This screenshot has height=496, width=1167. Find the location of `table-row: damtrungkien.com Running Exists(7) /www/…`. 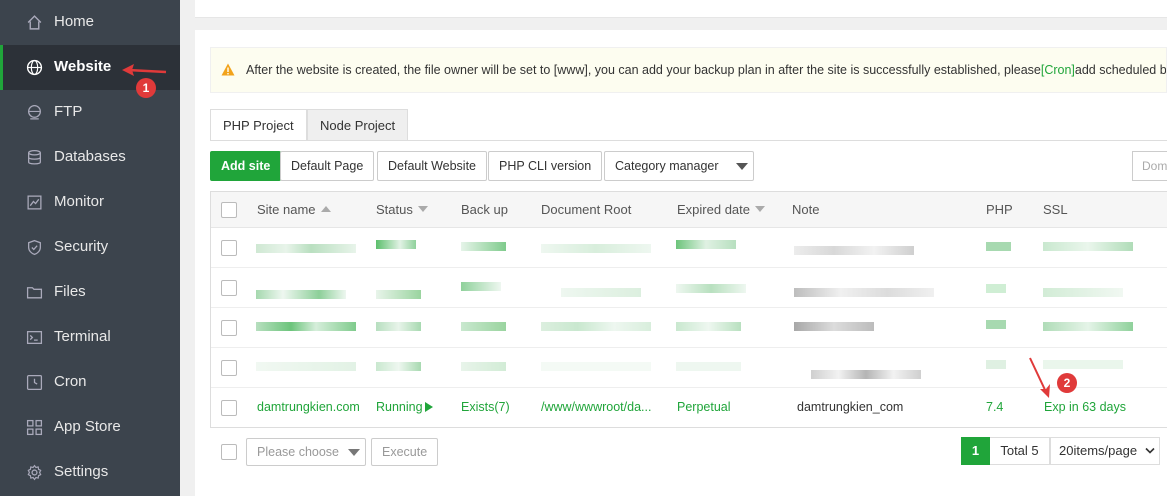

table-row: damtrungkien.com Running Exists(7) /www/… is located at coordinates (689, 408).